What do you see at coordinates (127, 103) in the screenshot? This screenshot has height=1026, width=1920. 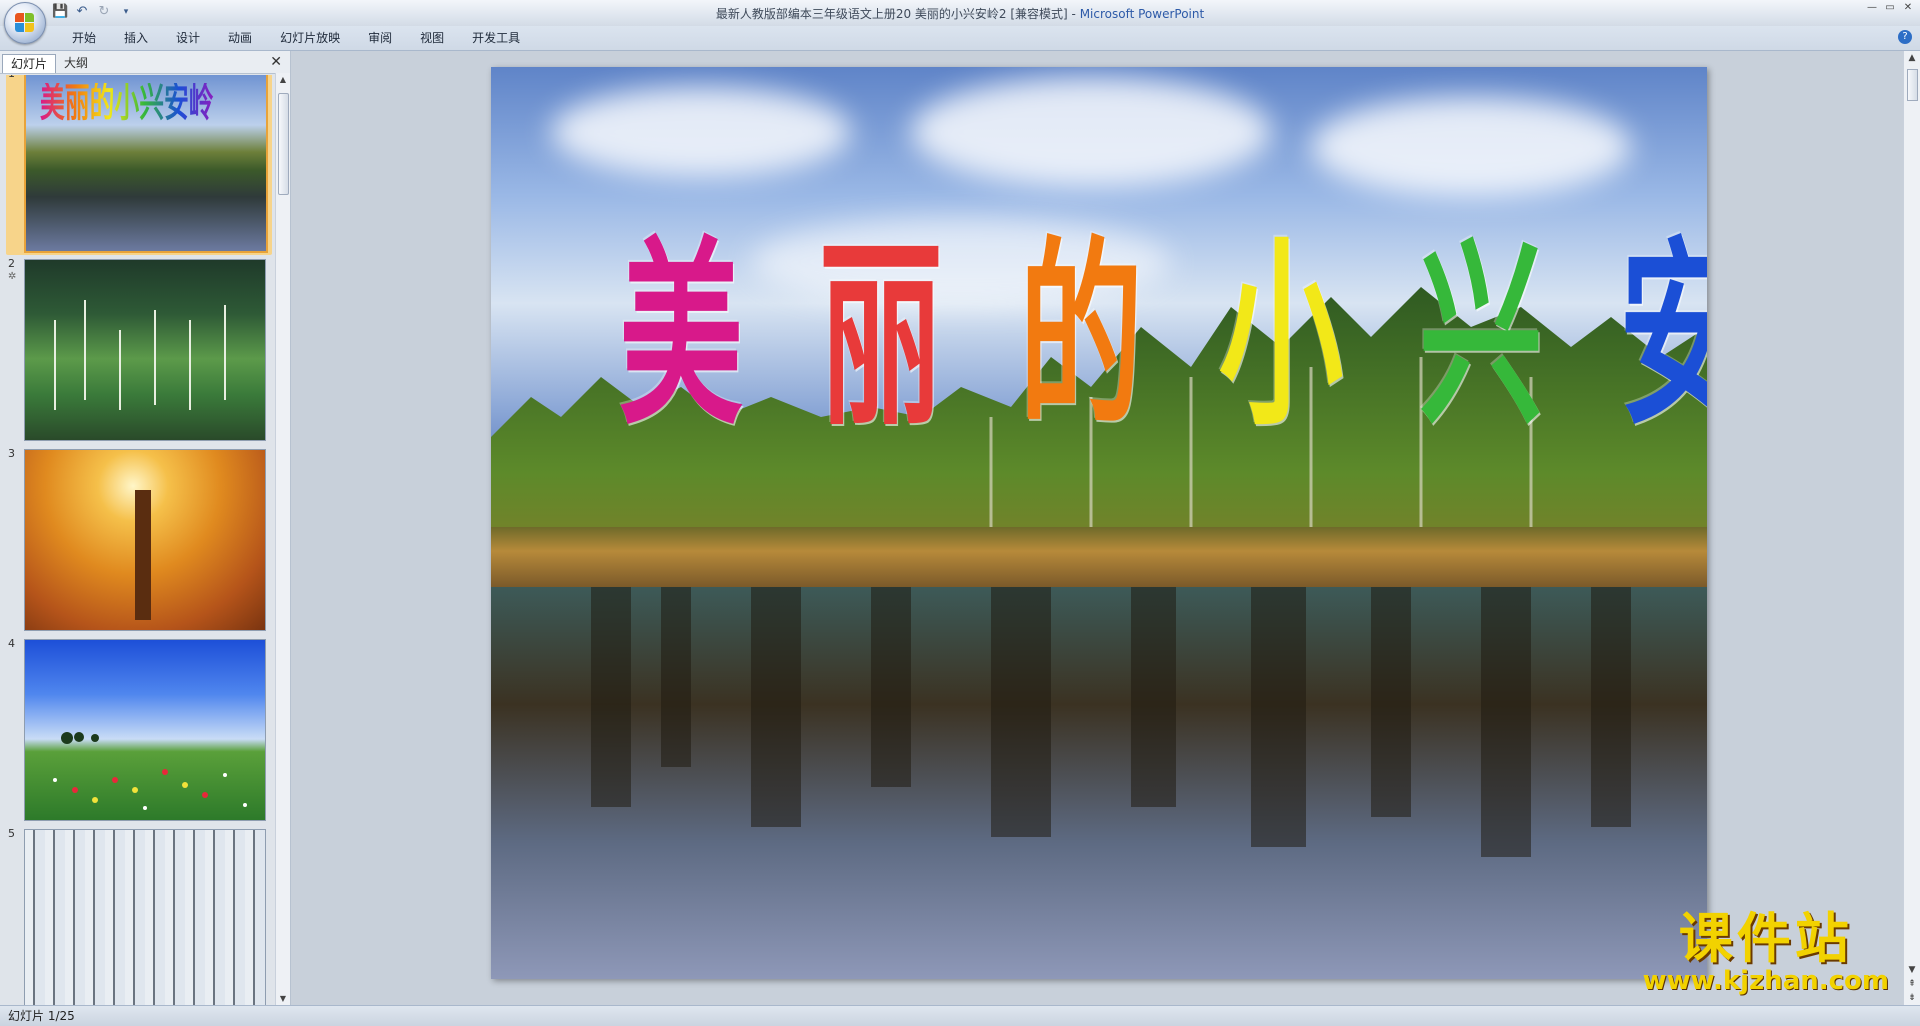 I see `thumbnail-title: 美丽的小兴安岭` at bounding box center [127, 103].